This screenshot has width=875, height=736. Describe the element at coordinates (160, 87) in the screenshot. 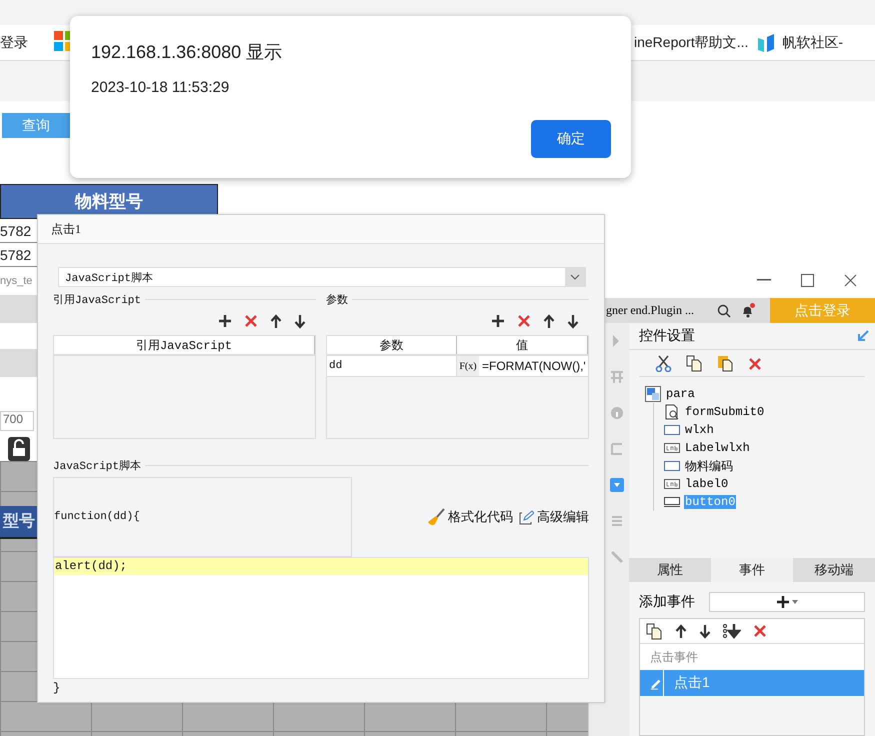

I see `alert-message: 2023-10-18 11:53:29` at that location.